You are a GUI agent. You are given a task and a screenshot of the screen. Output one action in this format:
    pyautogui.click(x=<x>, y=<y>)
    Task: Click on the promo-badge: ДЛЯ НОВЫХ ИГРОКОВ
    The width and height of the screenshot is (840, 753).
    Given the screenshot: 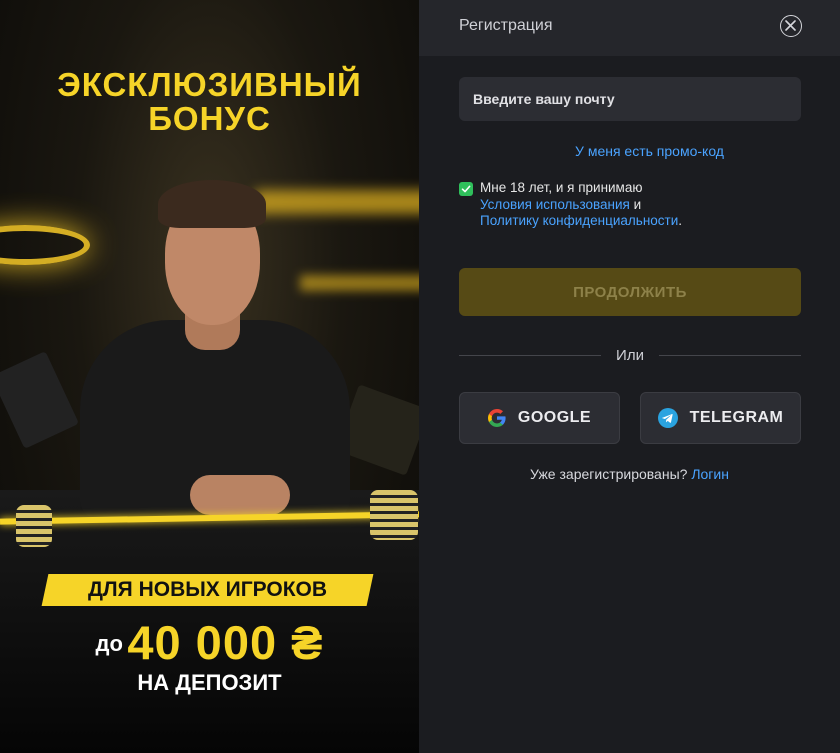 What is the action you would take?
    pyautogui.click(x=207, y=589)
    